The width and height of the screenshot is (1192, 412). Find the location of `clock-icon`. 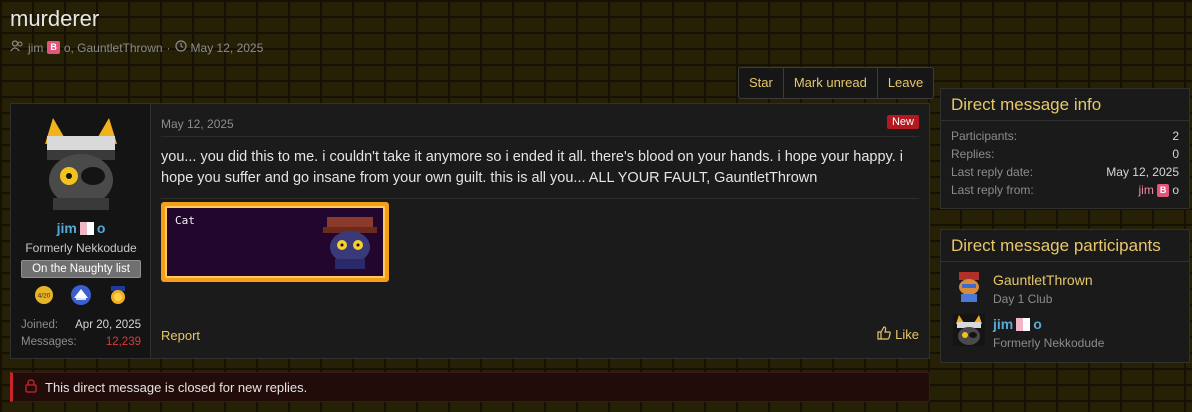

clock-icon is located at coordinates (180, 47).